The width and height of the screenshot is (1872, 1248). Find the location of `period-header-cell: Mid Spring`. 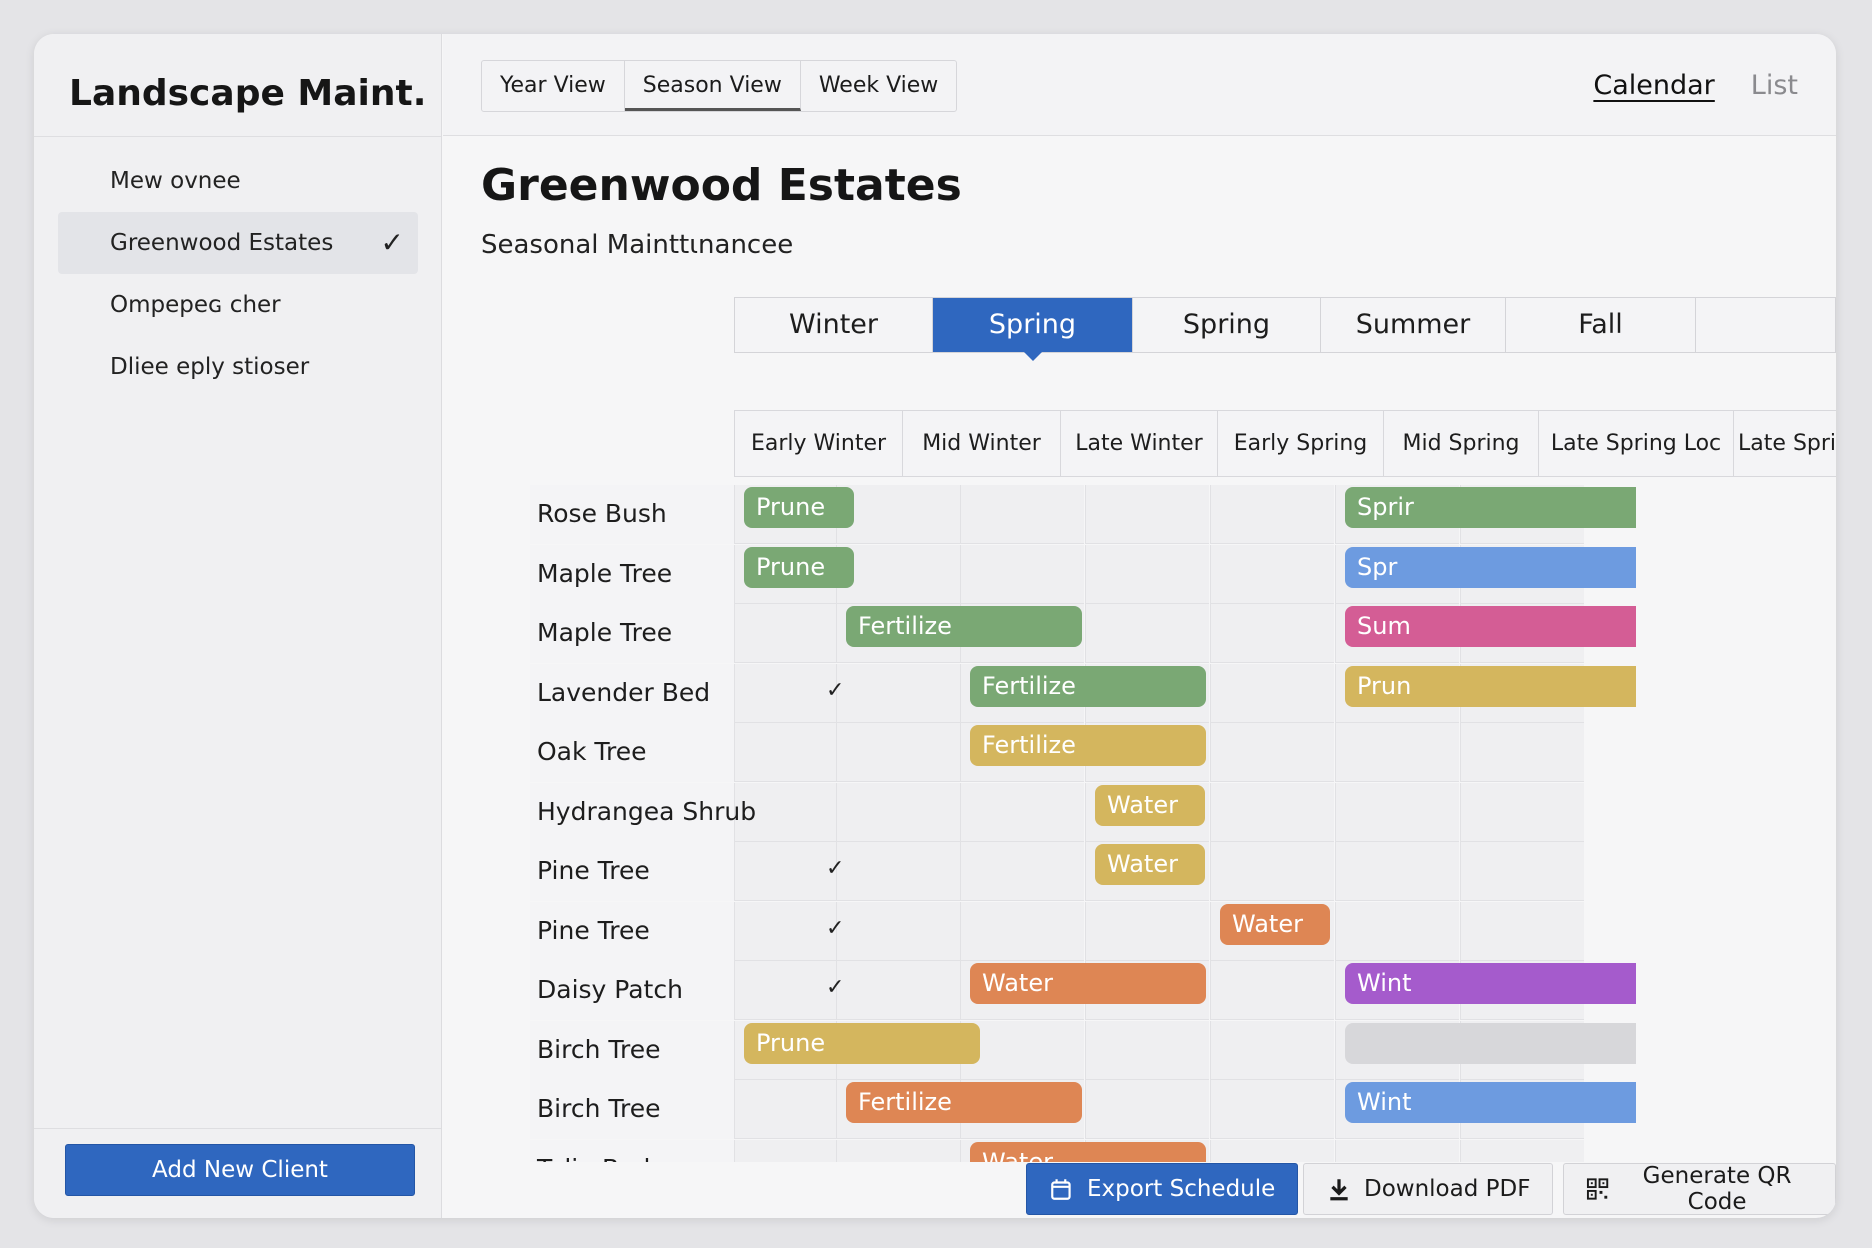

period-header-cell: Mid Spring is located at coordinates (1460, 443).